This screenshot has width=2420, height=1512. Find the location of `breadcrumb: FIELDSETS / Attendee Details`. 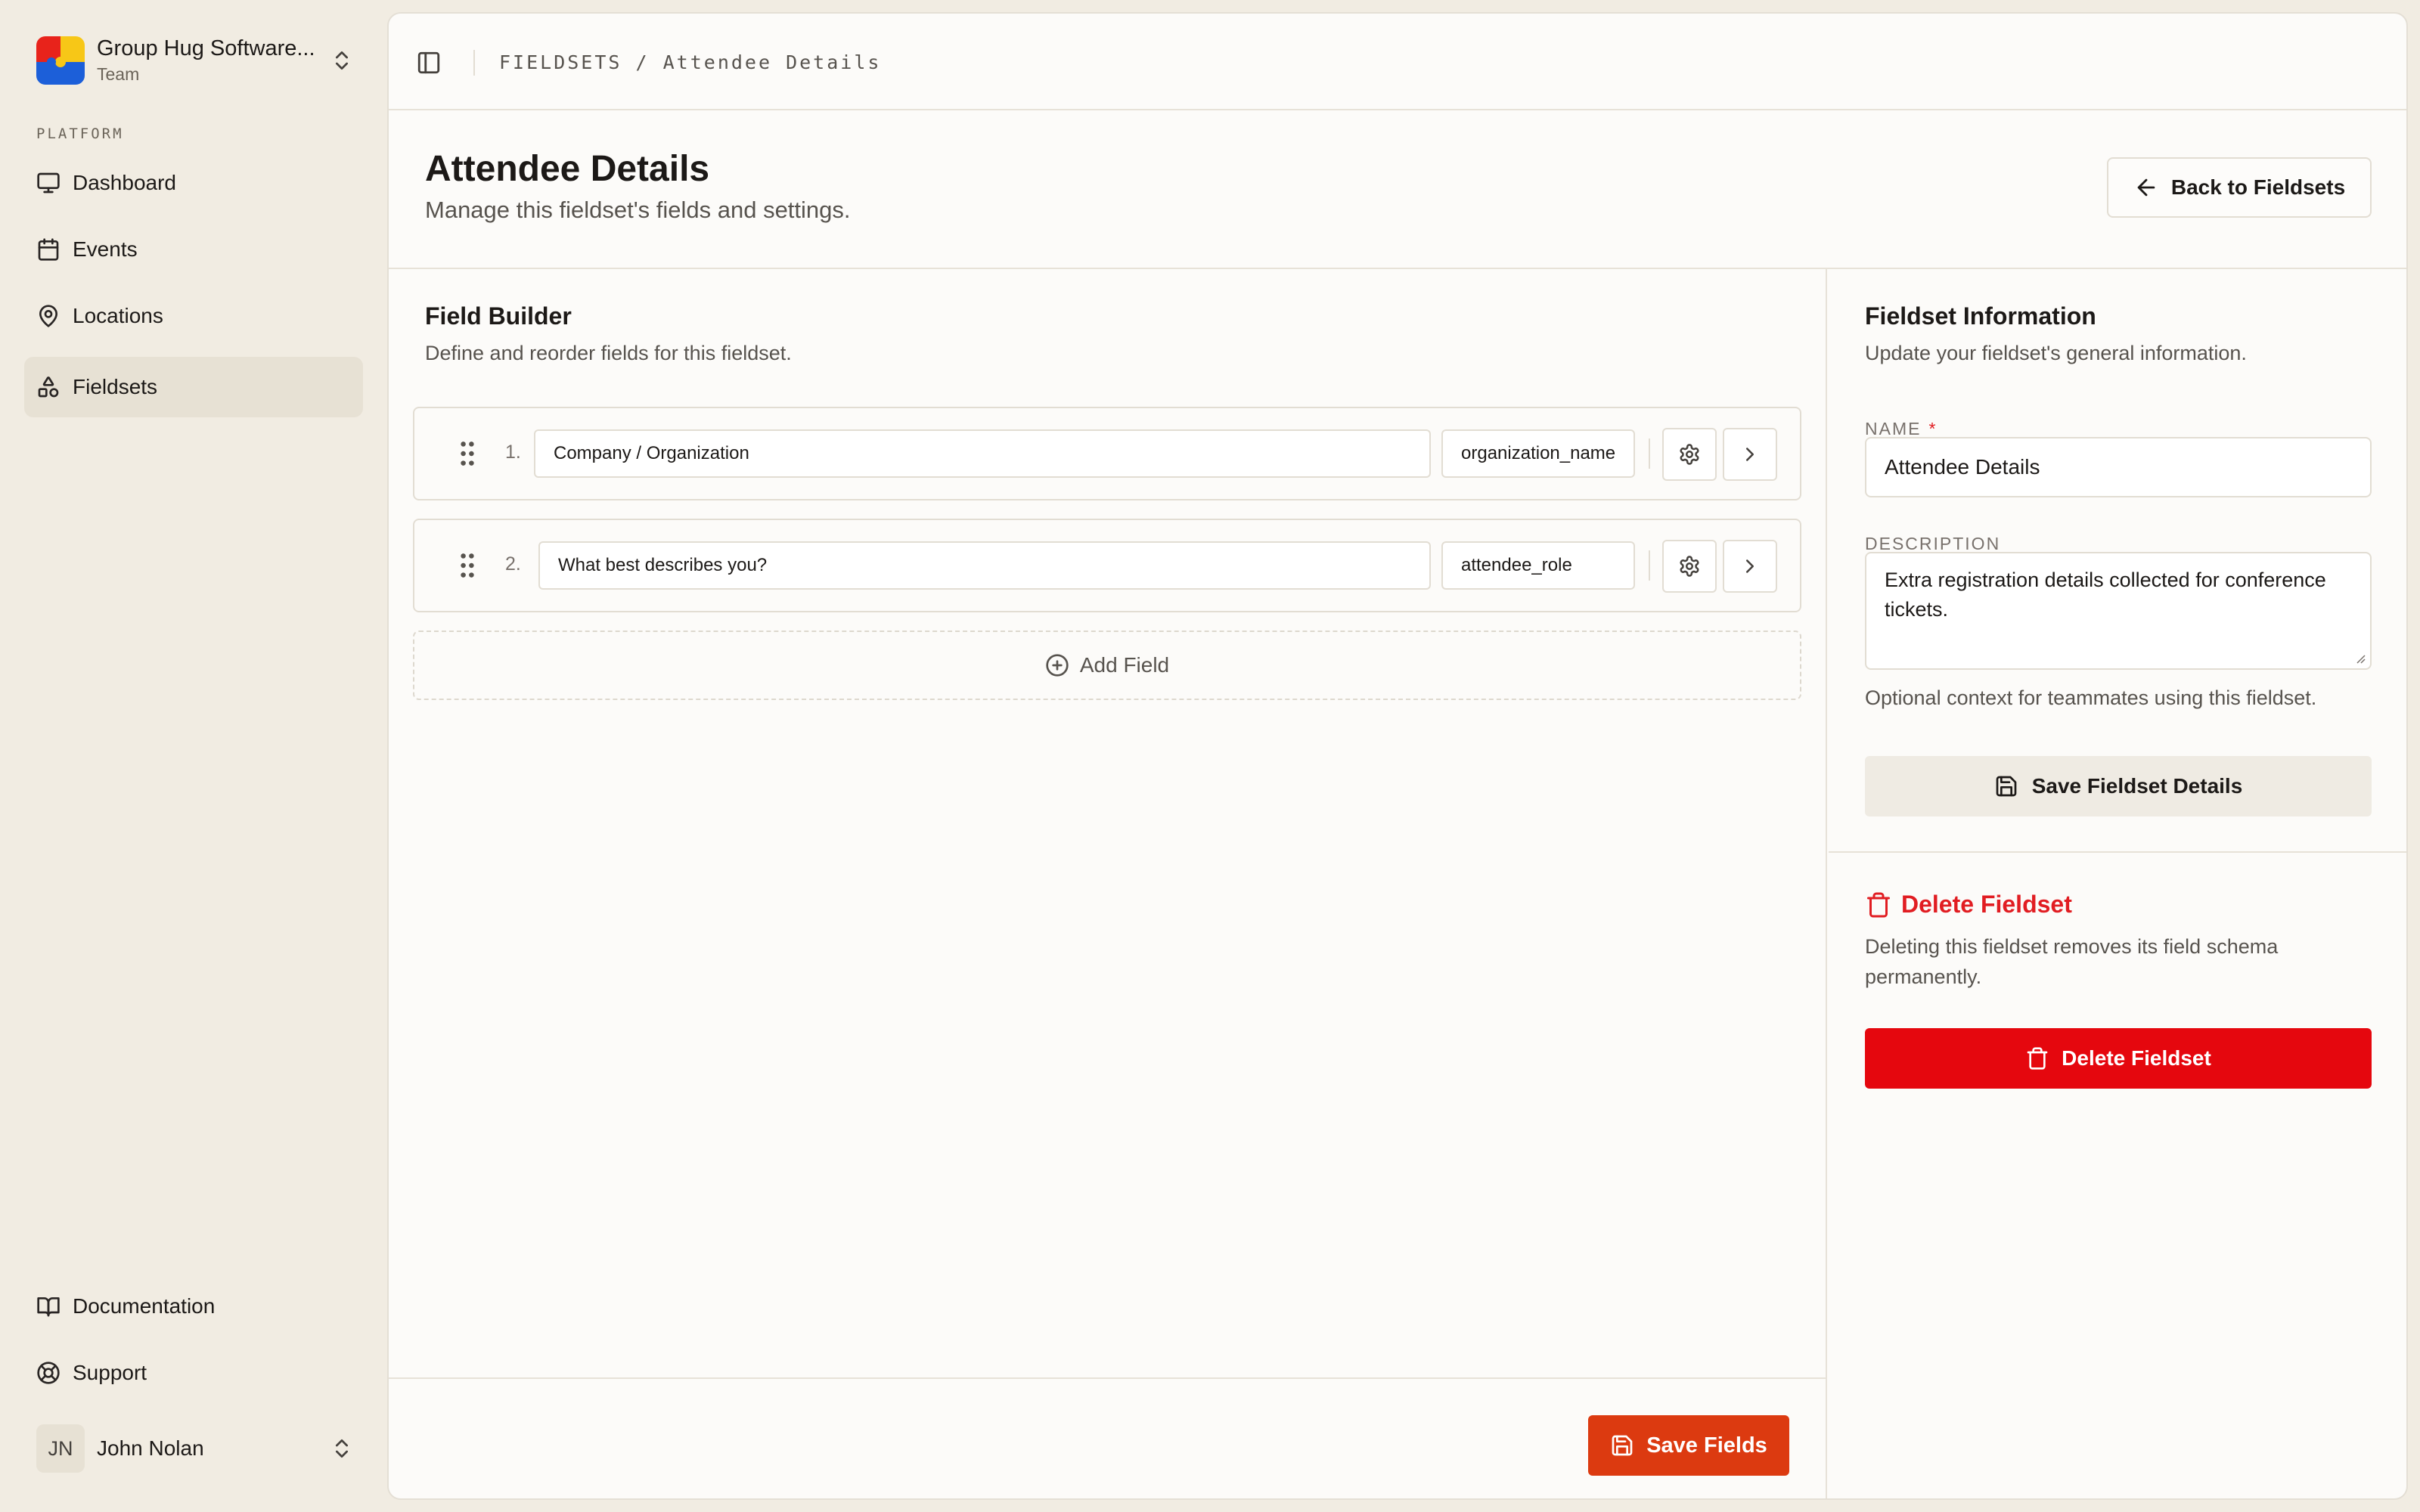

breadcrumb: FIELDSETS / Attendee Details is located at coordinates (690, 62).